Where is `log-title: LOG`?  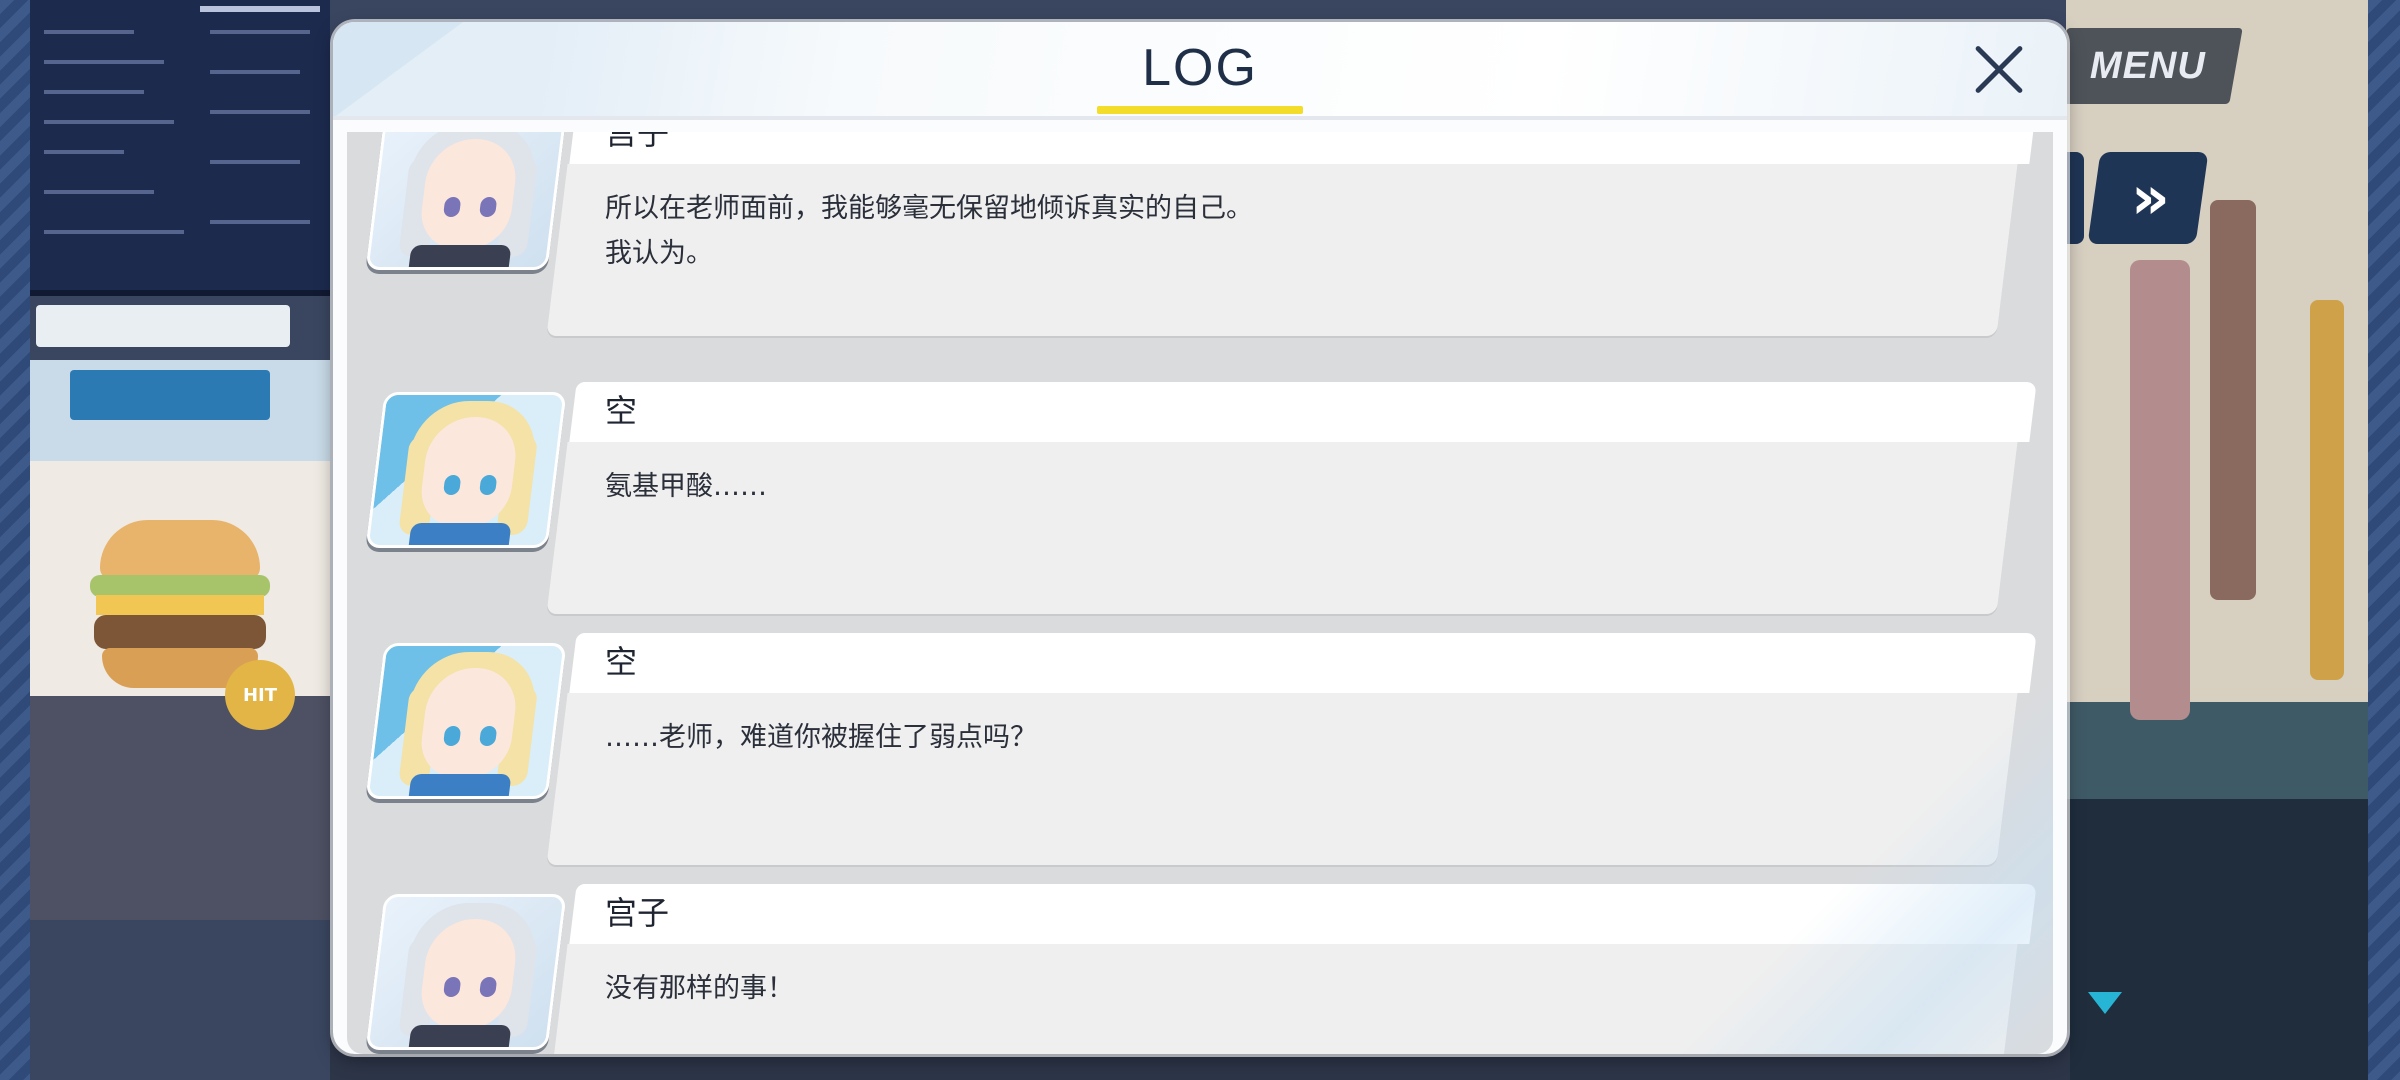
log-title: LOG is located at coordinates (1200, 68).